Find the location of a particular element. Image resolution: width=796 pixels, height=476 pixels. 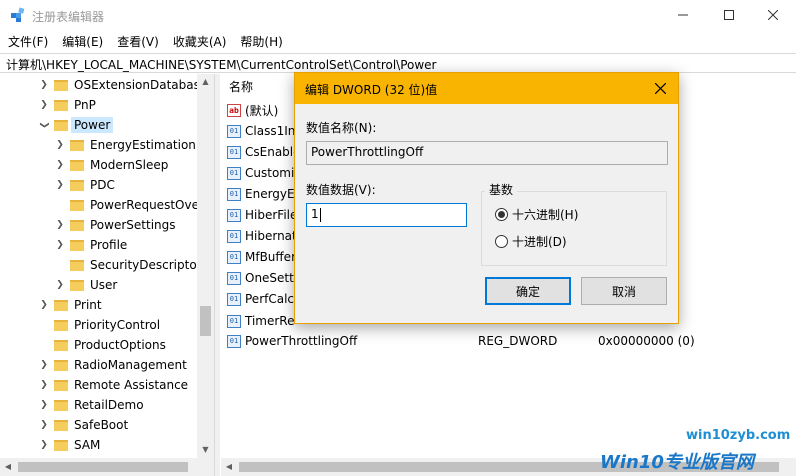

maximize-button is located at coordinates (729, 15).